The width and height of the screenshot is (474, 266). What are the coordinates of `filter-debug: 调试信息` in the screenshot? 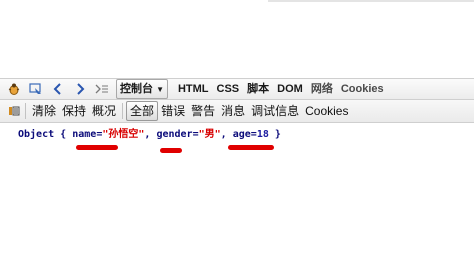 It's located at (275, 111).